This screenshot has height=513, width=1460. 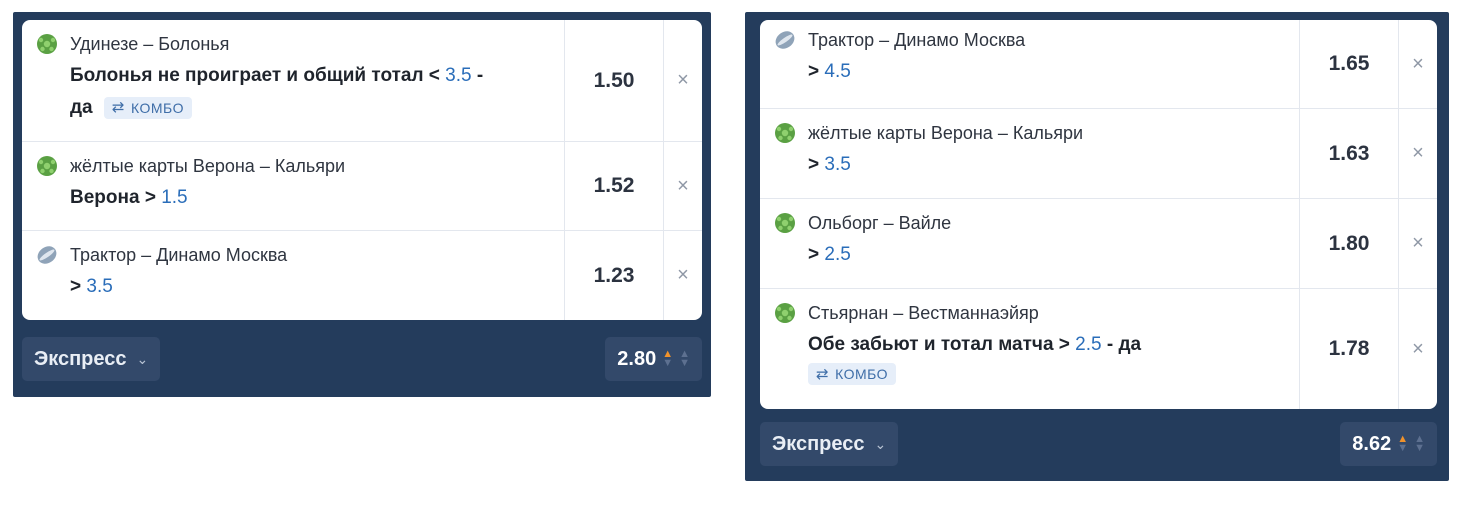 What do you see at coordinates (293, 198) in the screenshot?
I see `bet-description: Верона > 1.5` at bounding box center [293, 198].